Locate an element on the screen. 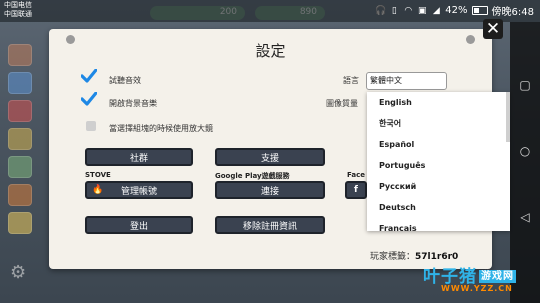  player-id-value: 57l1r6r0 is located at coordinates (437, 257).